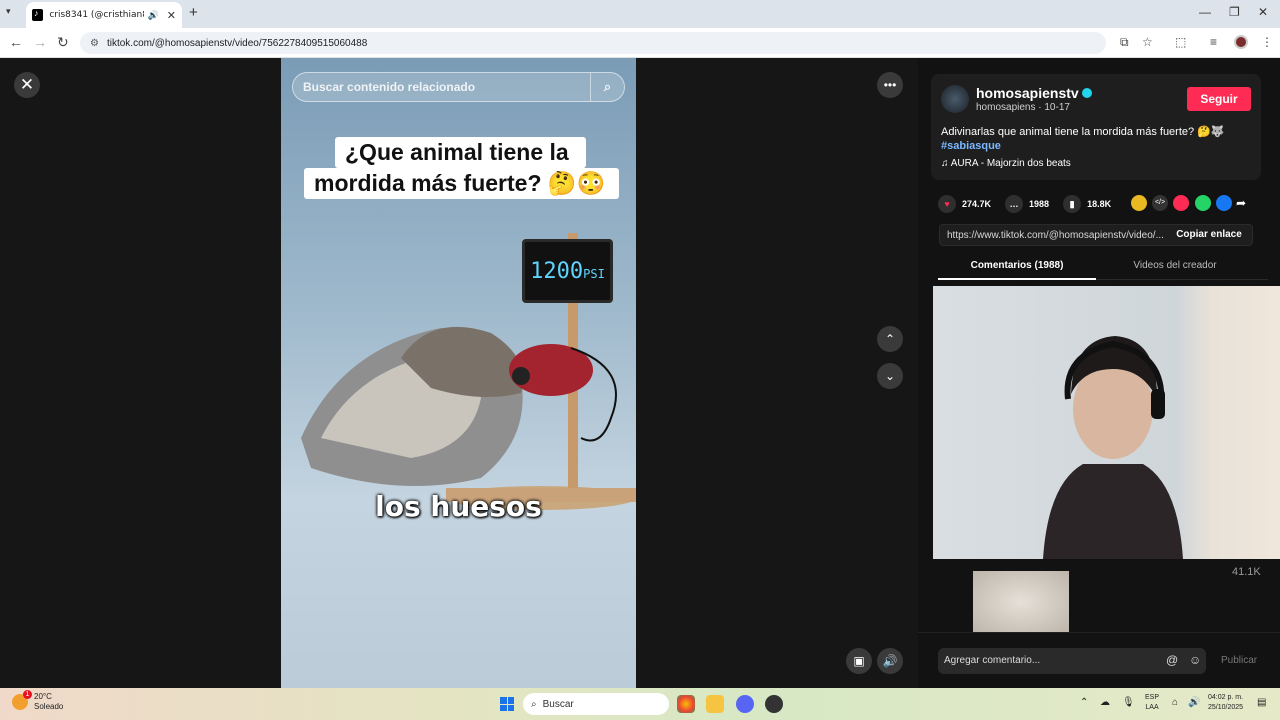 This screenshot has width=1280, height=720. I want to click on volume-icon: 🔊, so click(890, 661).